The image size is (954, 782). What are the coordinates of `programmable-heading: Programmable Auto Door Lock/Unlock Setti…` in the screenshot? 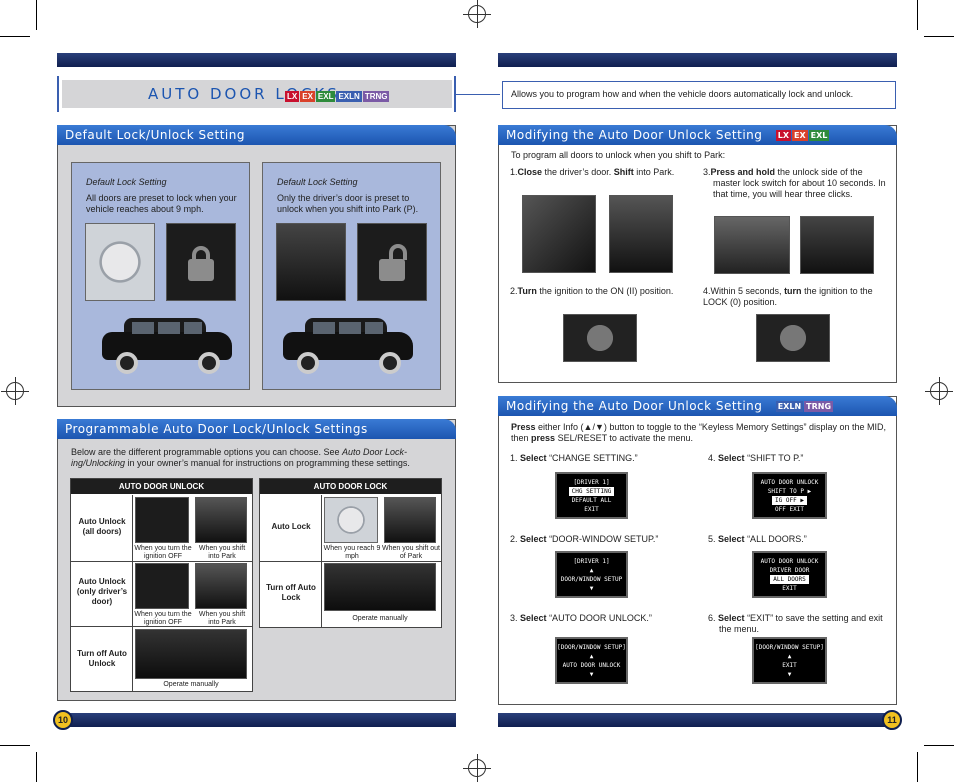 It's located at (256, 429).